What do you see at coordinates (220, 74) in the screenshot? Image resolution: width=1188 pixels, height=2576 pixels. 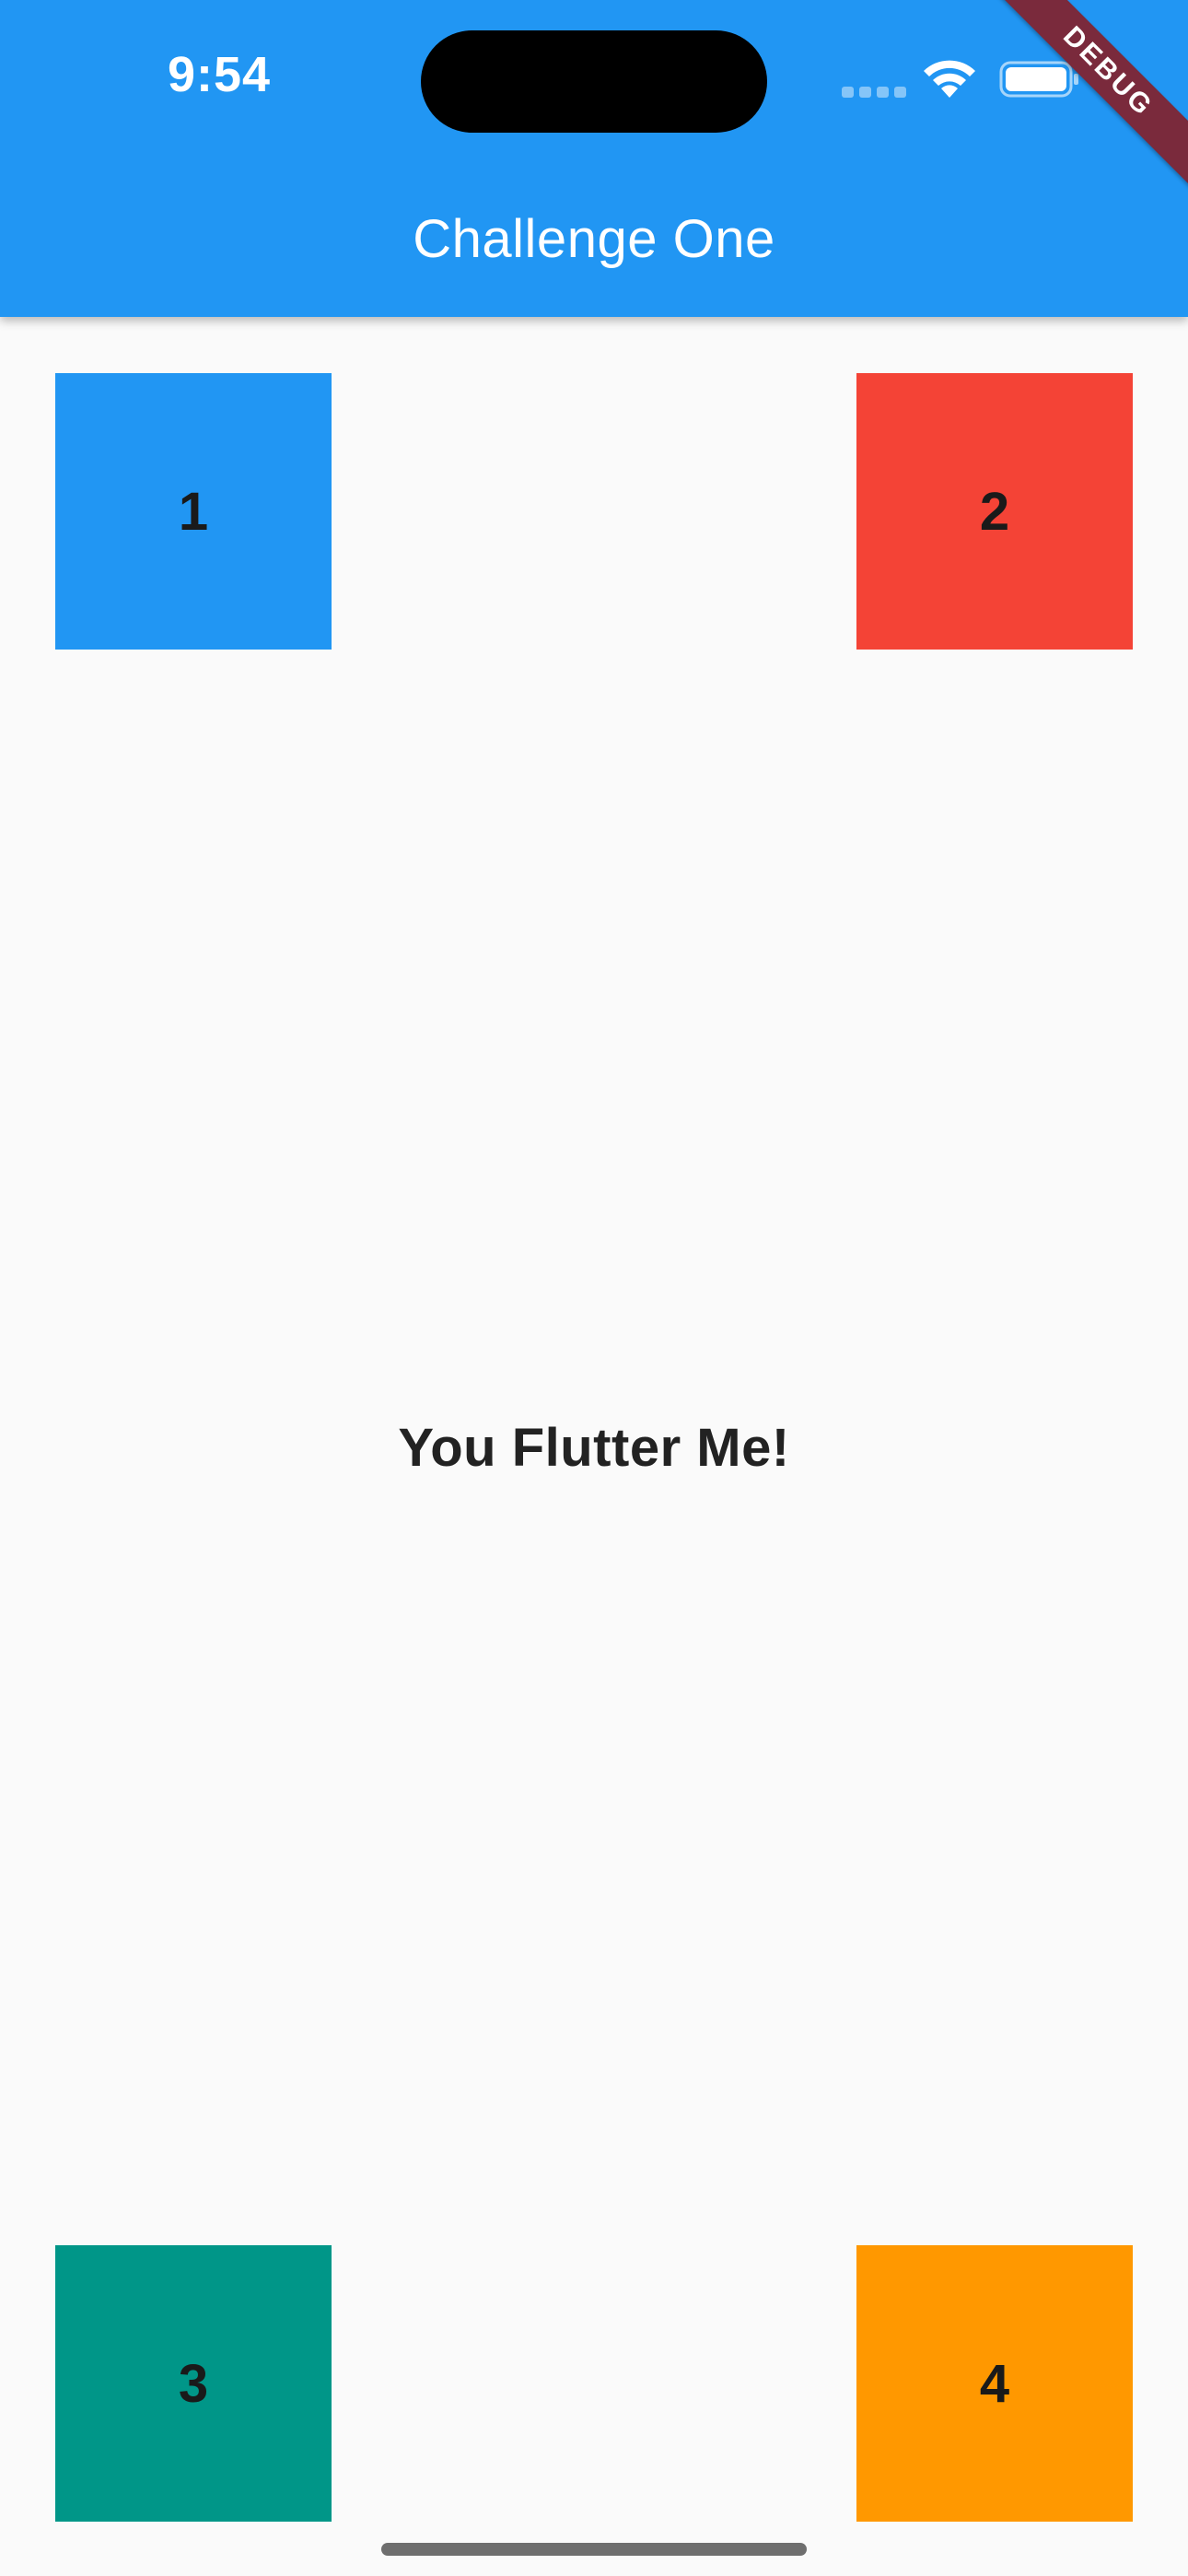 I see `status-time: 9:54` at bounding box center [220, 74].